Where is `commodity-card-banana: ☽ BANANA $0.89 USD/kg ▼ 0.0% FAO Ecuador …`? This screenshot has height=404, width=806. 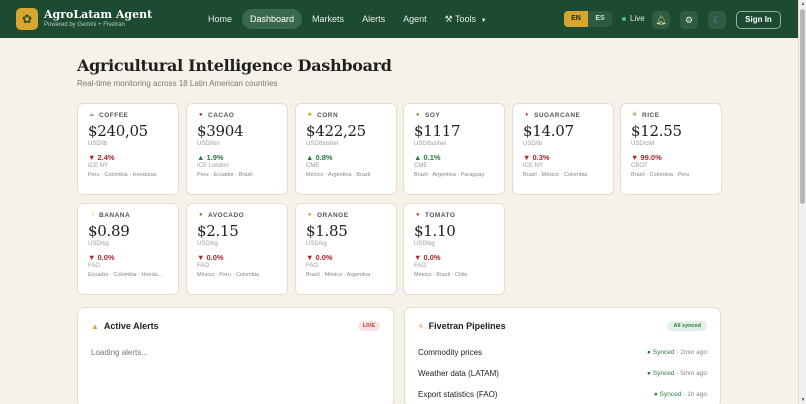 commodity-card-banana: ☽ BANANA $0.89 USD/kg ▼ 0.0% FAO Ecuador … is located at coordinates (128, 249).